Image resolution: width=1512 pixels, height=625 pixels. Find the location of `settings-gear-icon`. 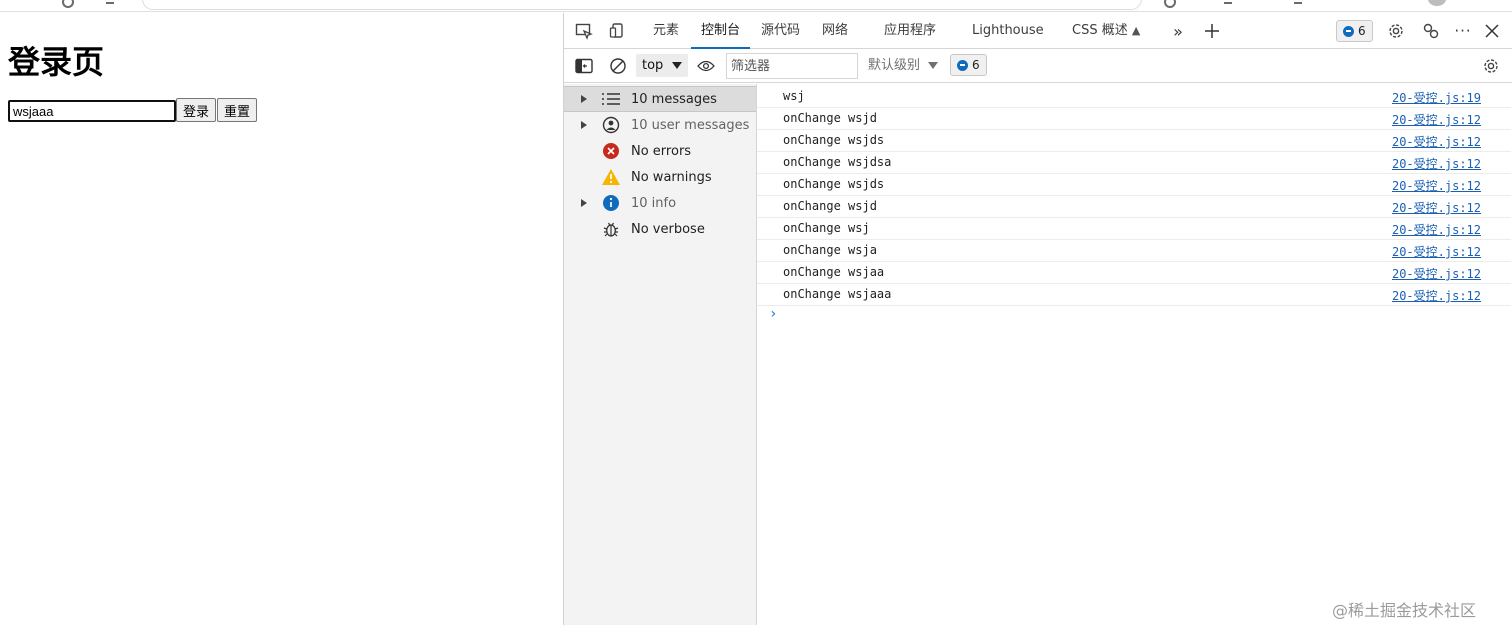

settings-gear-icon is located at coordinates (1396, 31).